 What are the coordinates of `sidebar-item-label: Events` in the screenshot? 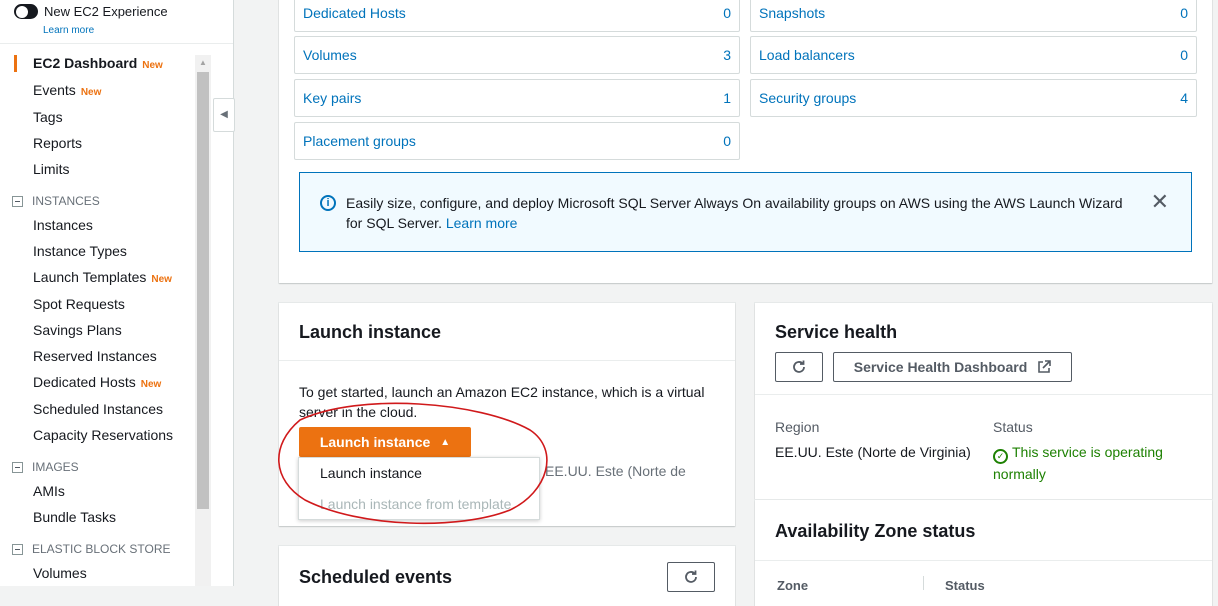 It's located at (54, 90).